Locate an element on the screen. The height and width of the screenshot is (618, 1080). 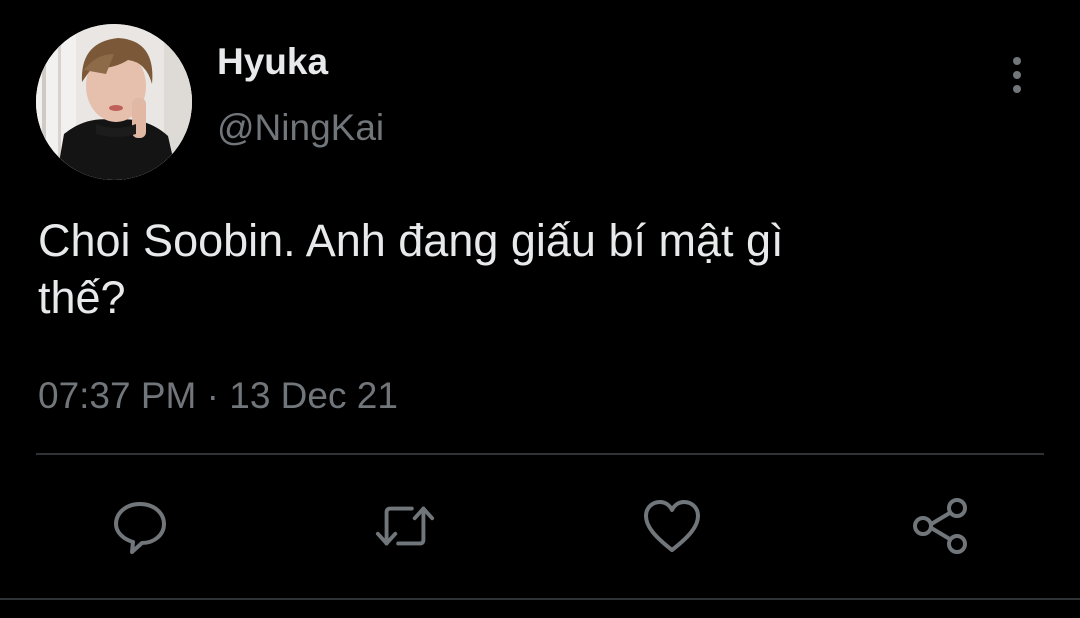
share-icon is located at coordinates (940, 526).